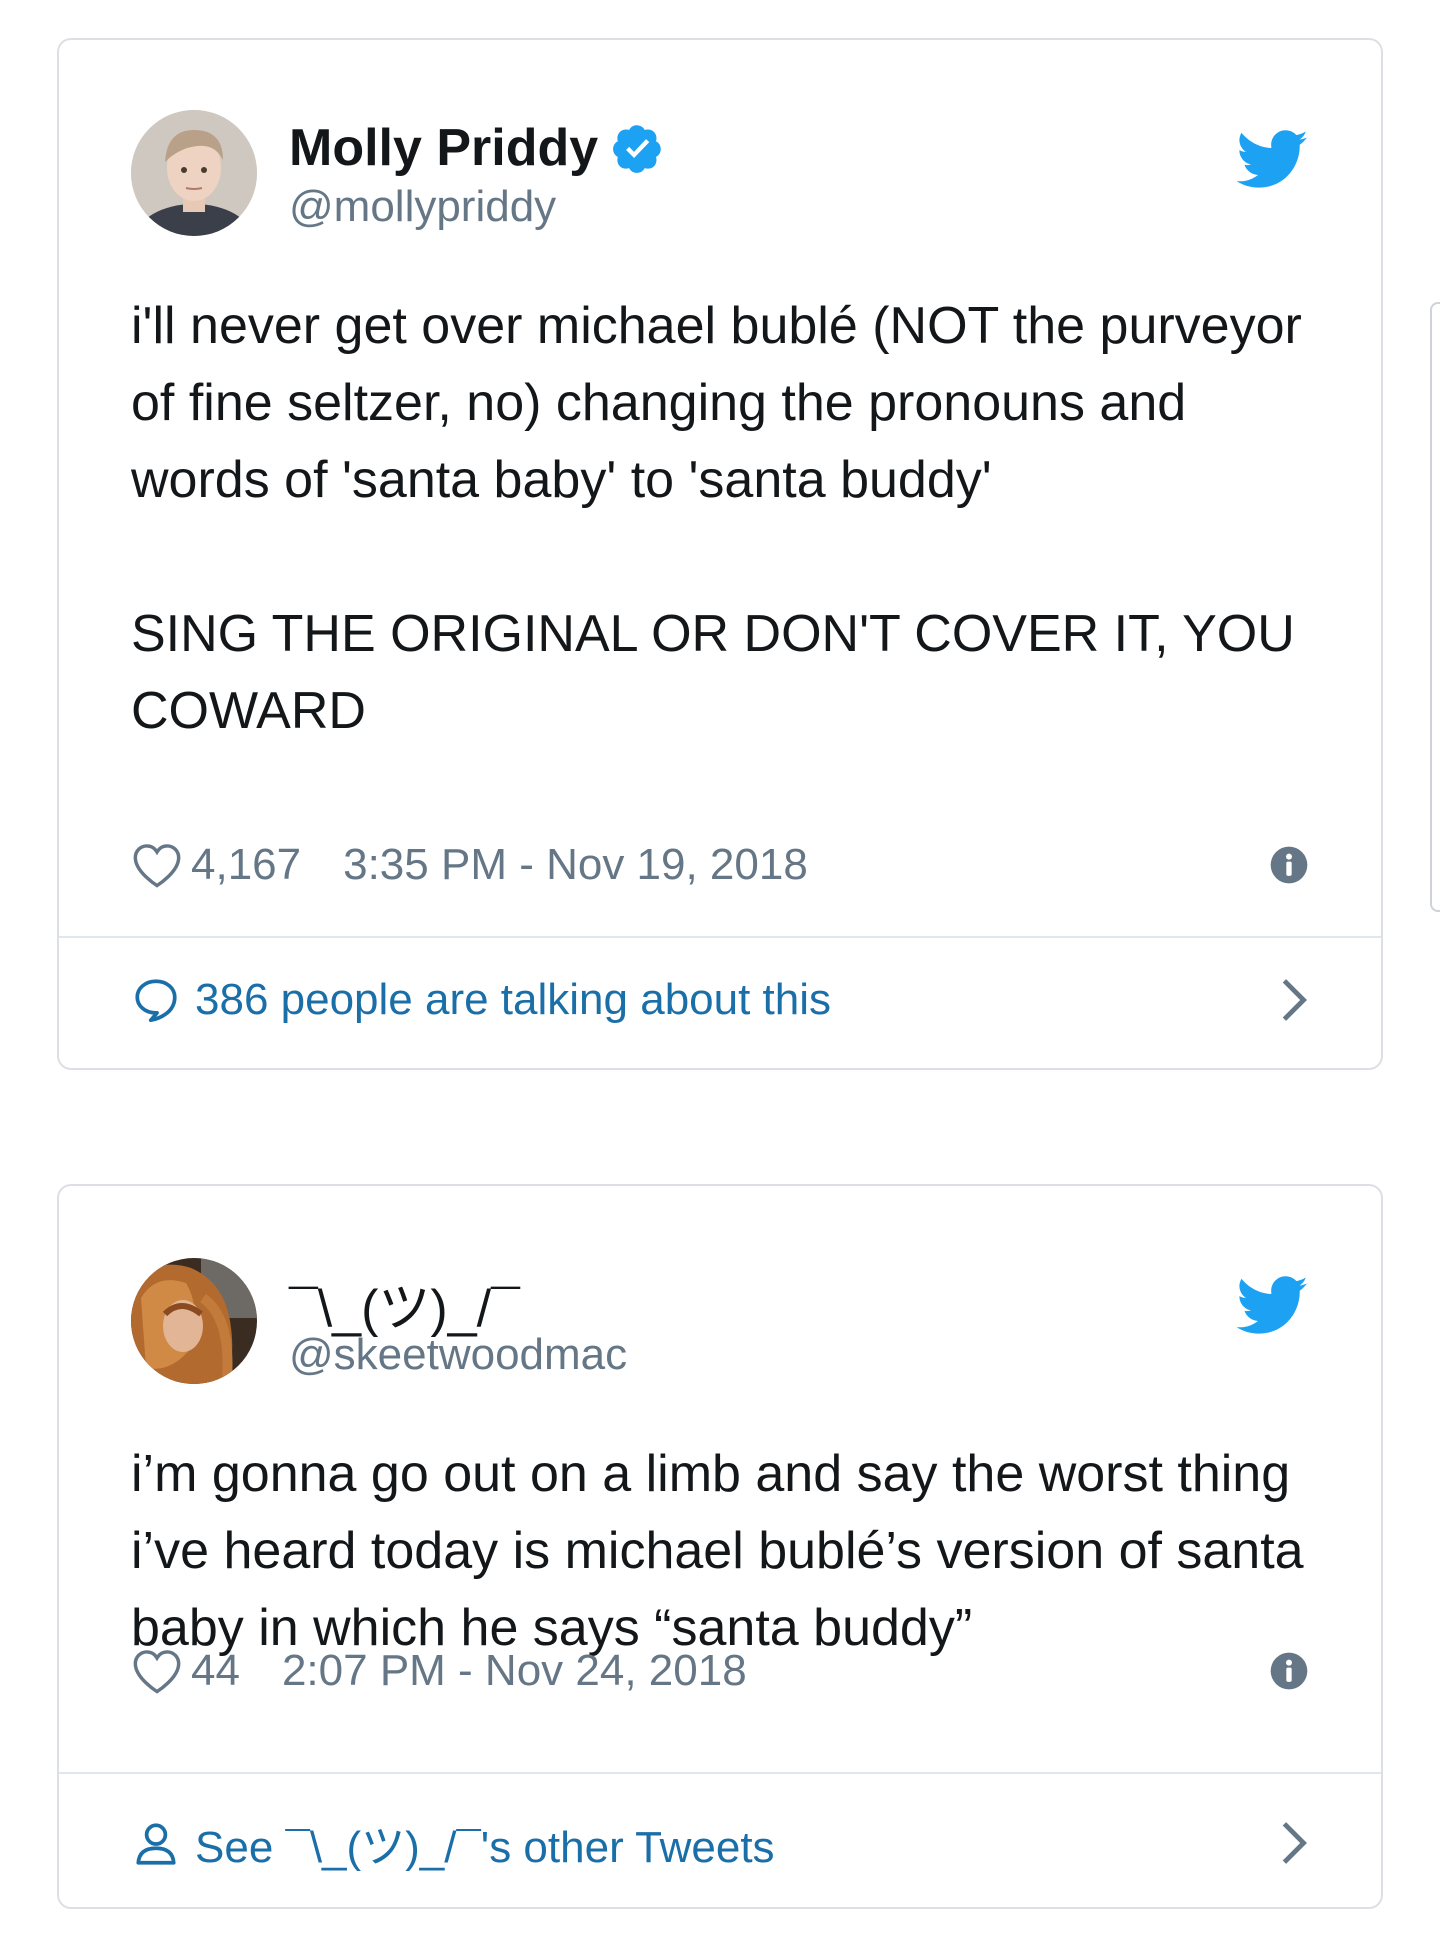  I want to click on profile-link: See ¯\_(ツ)_/¯'s other Tweets, so click(720, 1843).